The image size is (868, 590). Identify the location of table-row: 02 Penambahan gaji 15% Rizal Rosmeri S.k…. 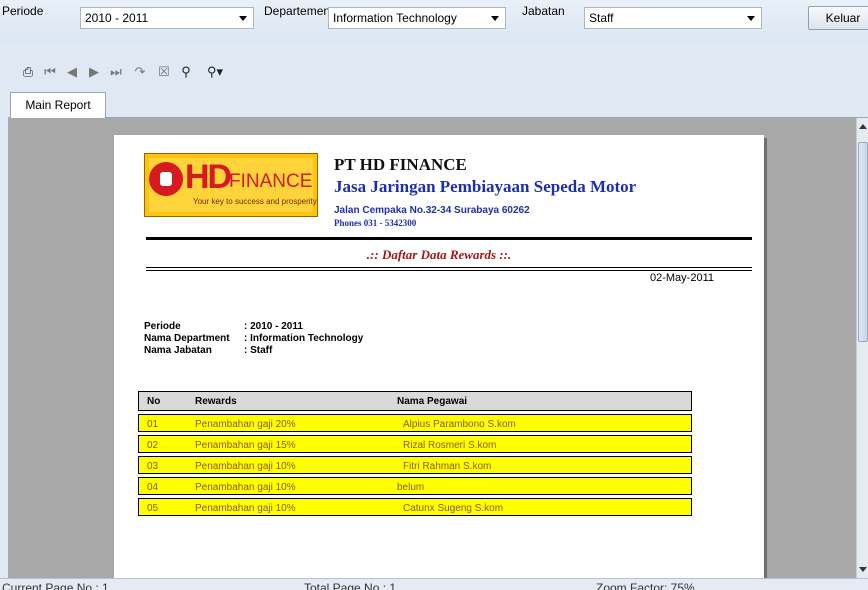
(415, 444).